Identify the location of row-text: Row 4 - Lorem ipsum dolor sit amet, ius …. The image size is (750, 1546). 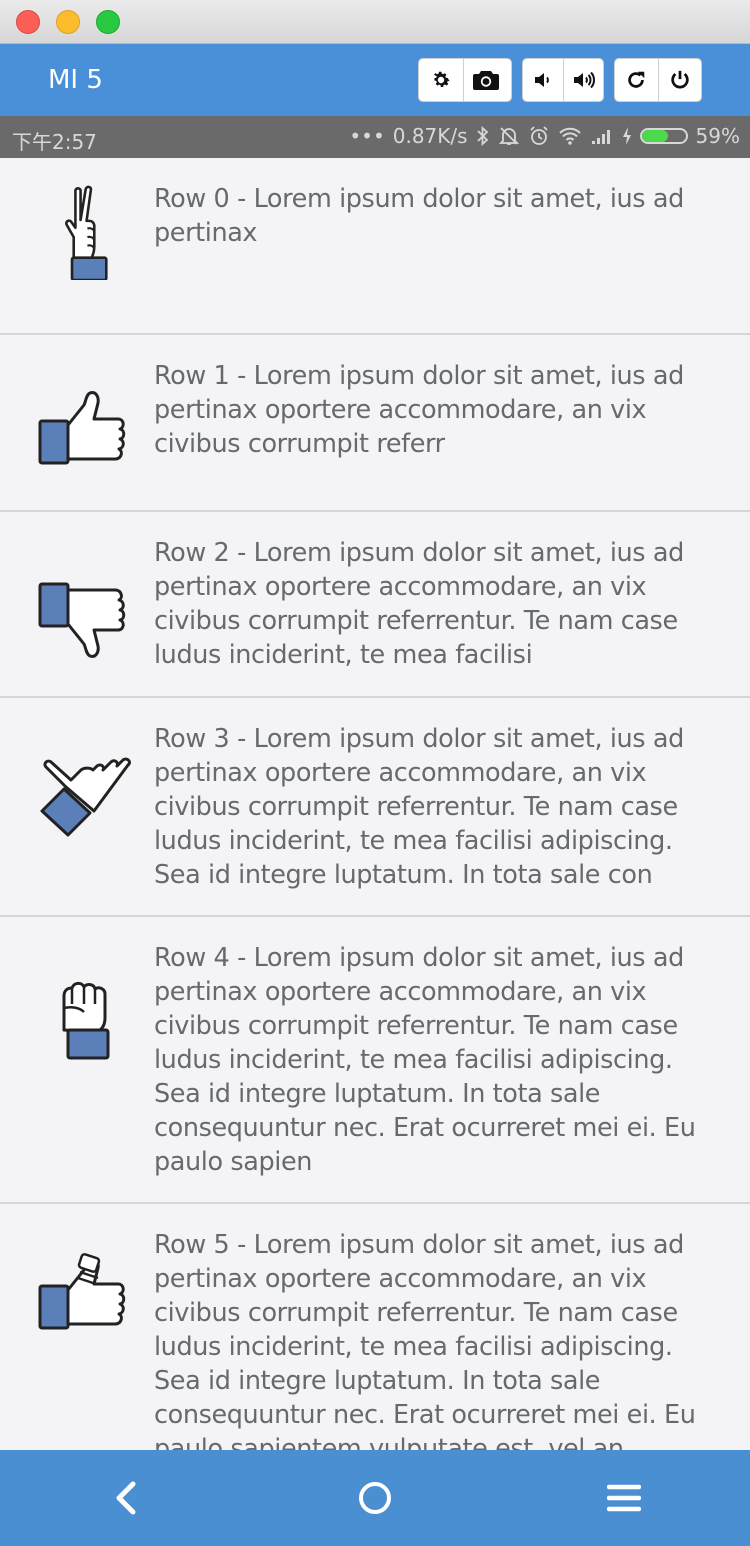
(425, 1060).